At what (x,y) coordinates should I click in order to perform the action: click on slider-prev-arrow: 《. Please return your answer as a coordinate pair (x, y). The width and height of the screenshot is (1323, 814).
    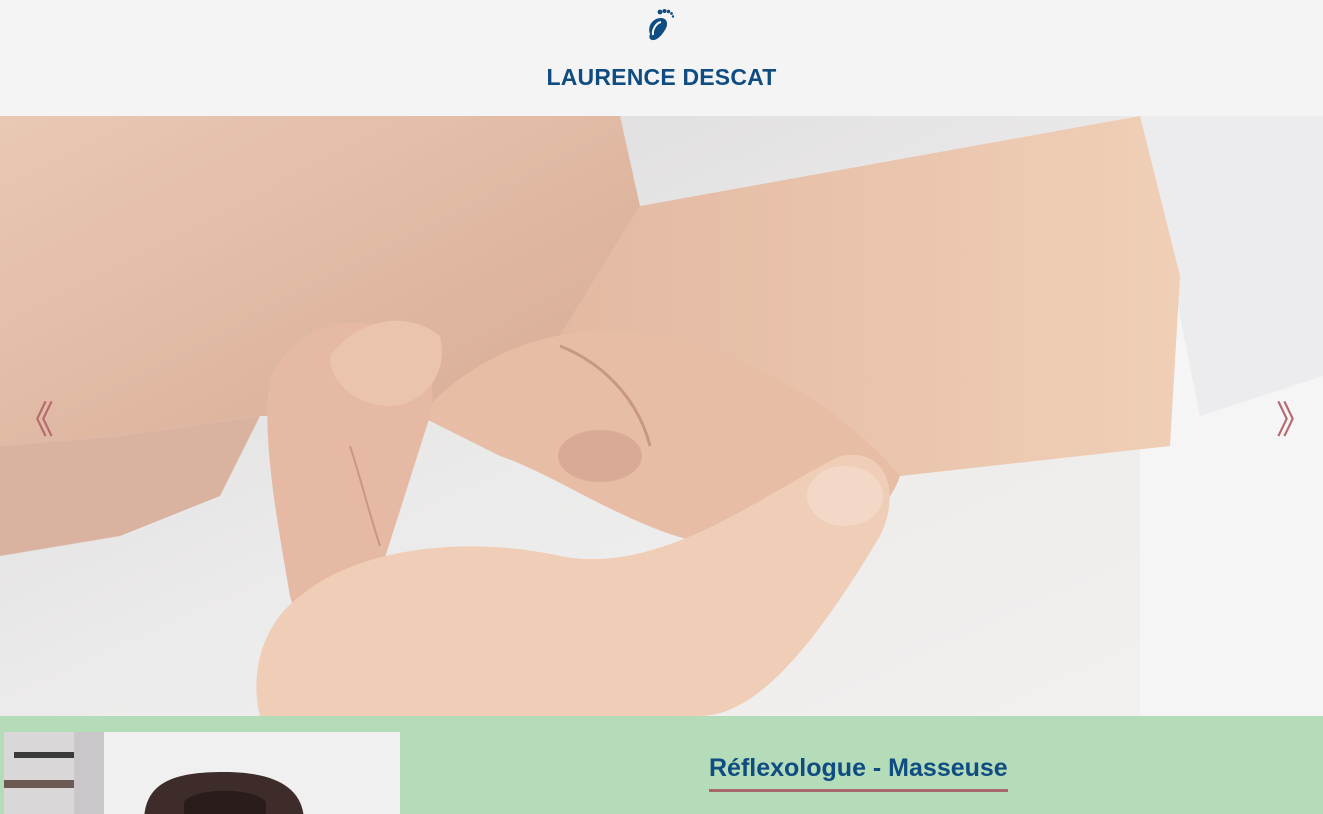
    Looking at the image, I should click on (35, 420).